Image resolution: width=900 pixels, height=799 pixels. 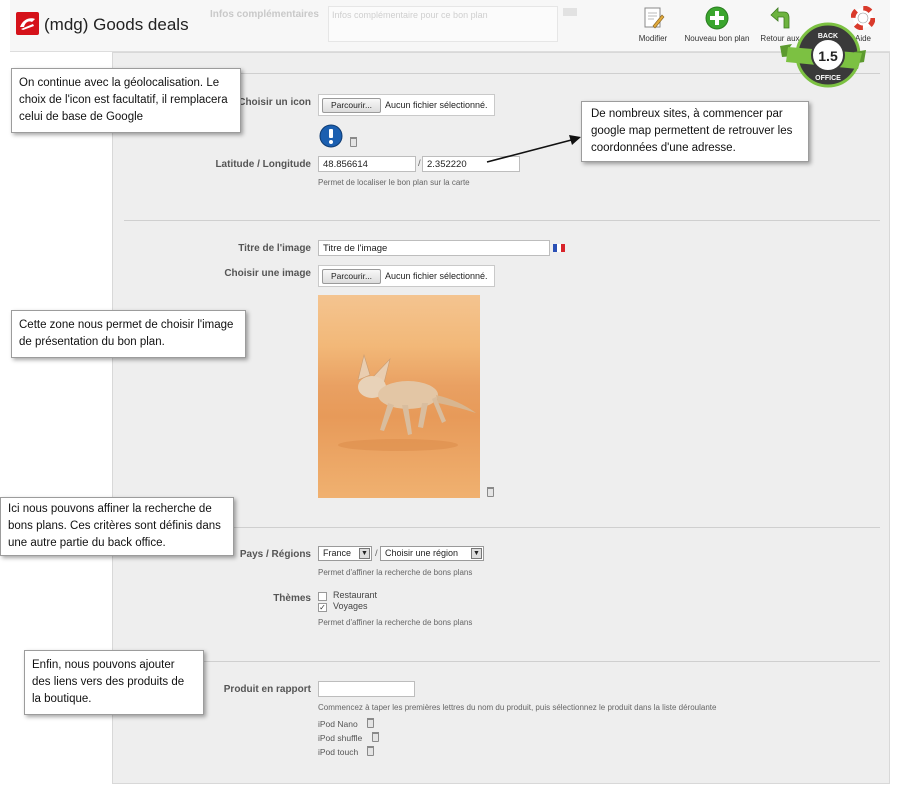 I want to click on theme-voyages-checkbox: ✓, so click(x=322, y=607).